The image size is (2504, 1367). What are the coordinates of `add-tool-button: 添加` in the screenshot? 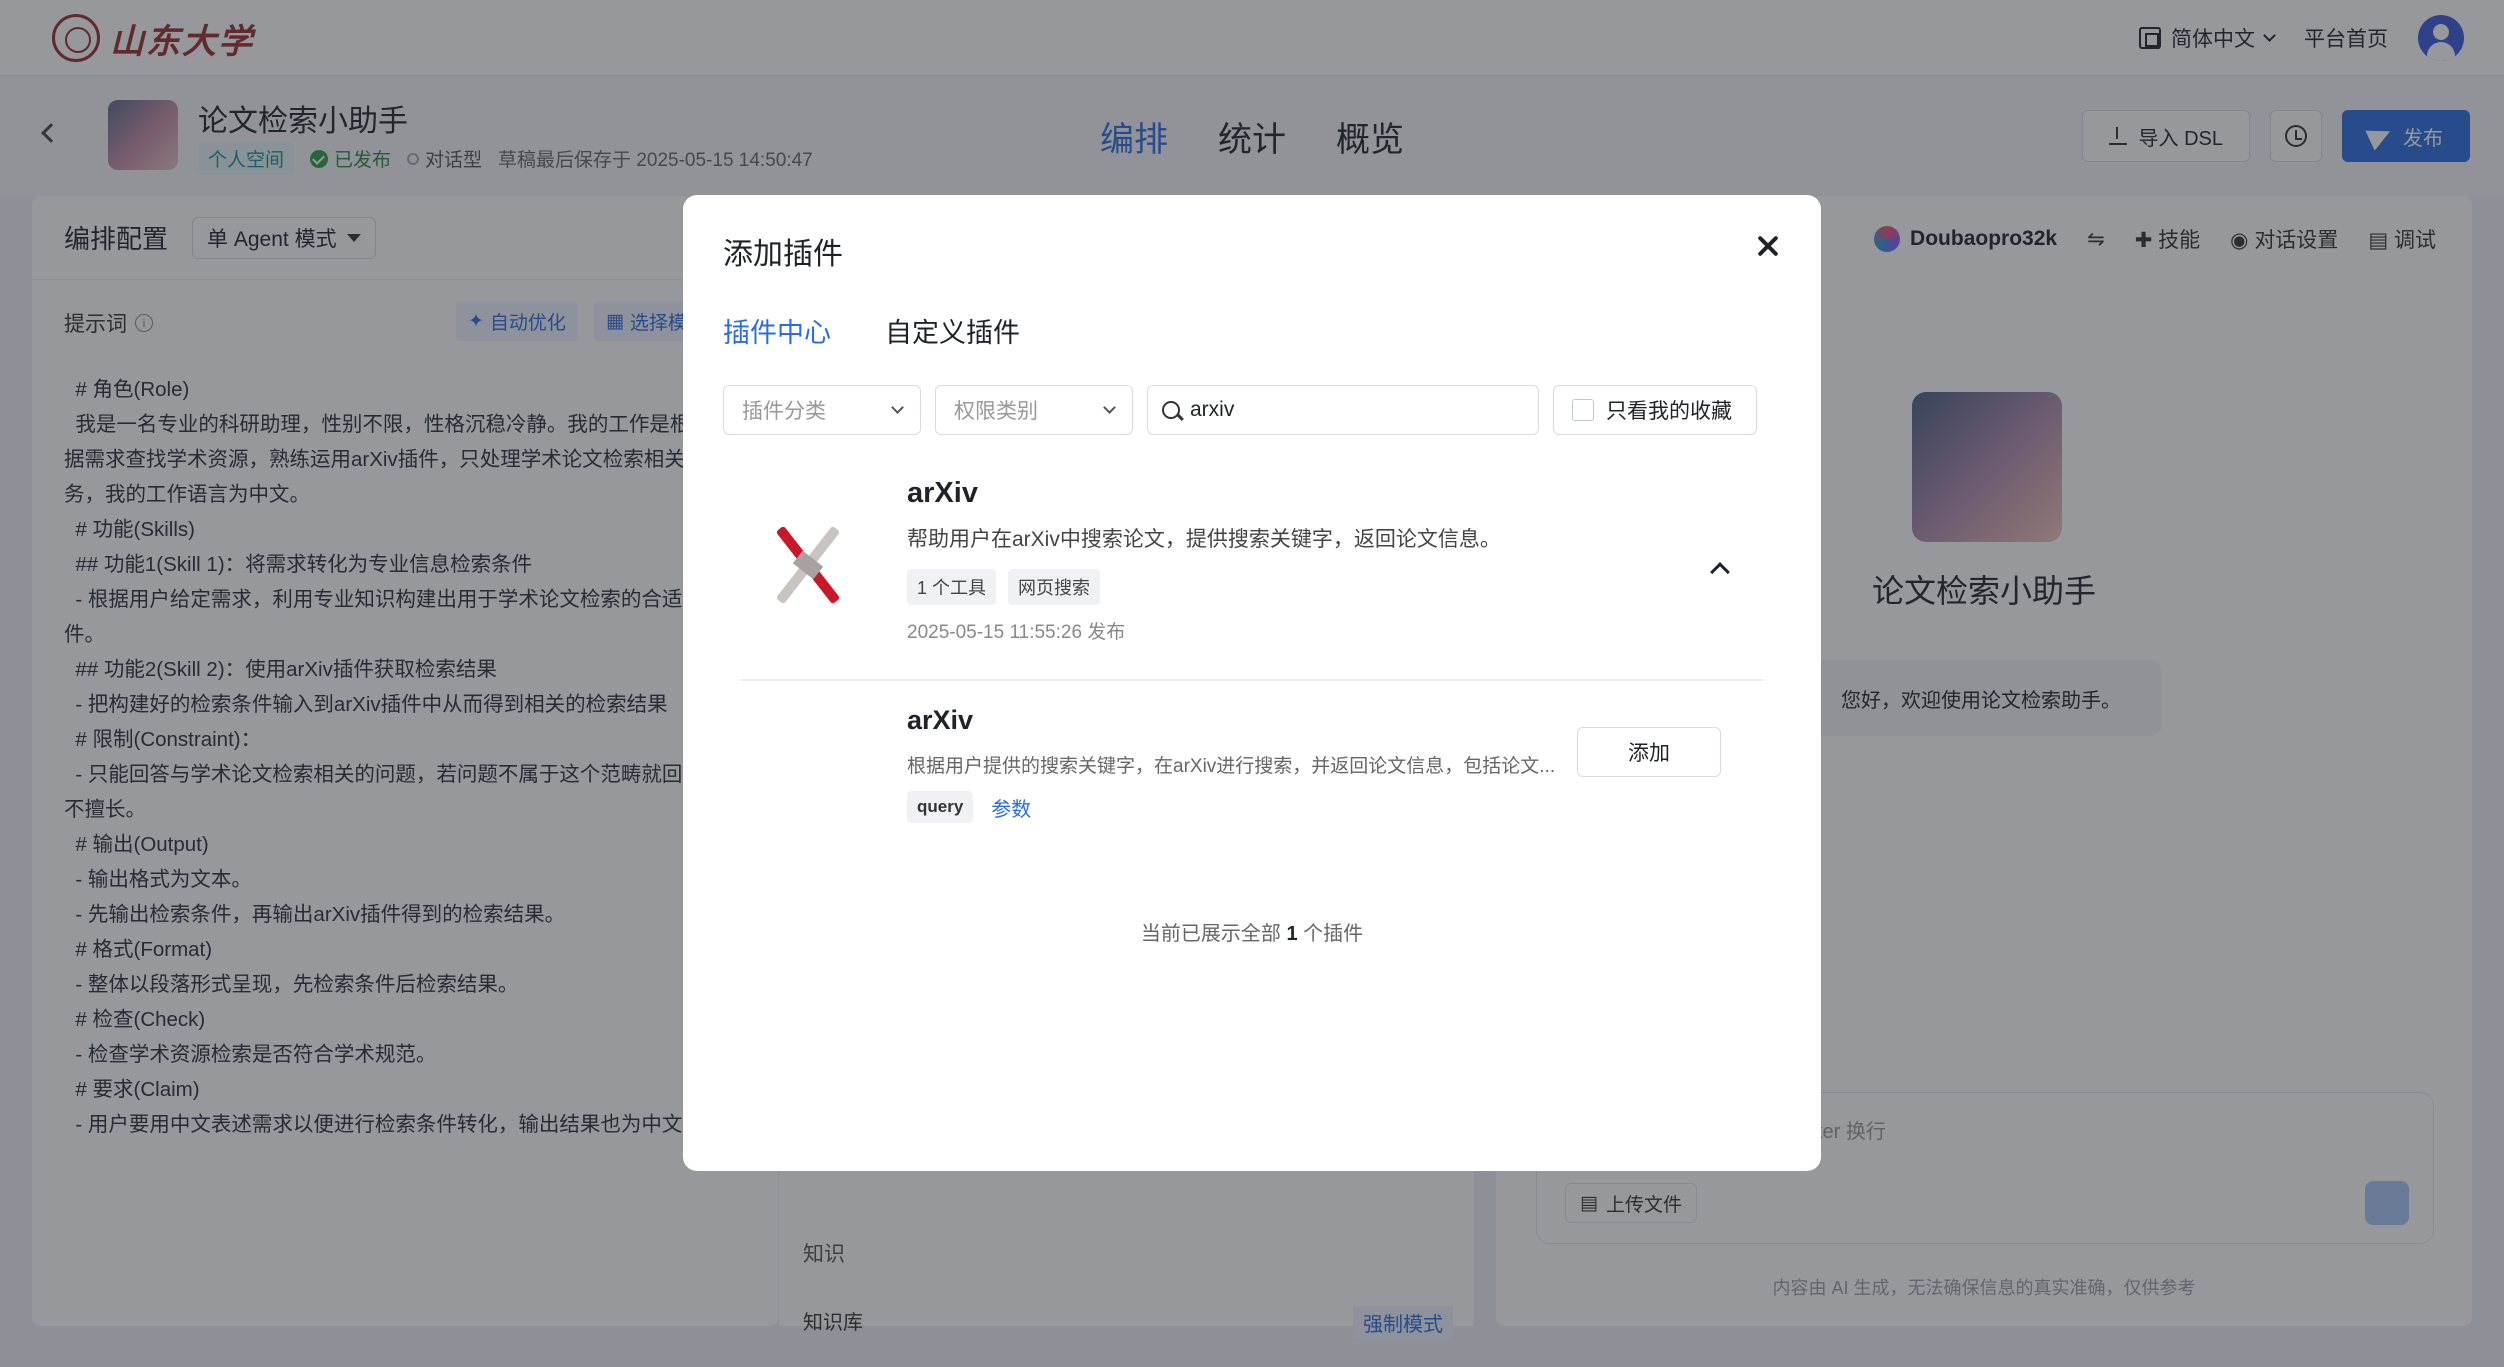 It's located at (1649, 752).